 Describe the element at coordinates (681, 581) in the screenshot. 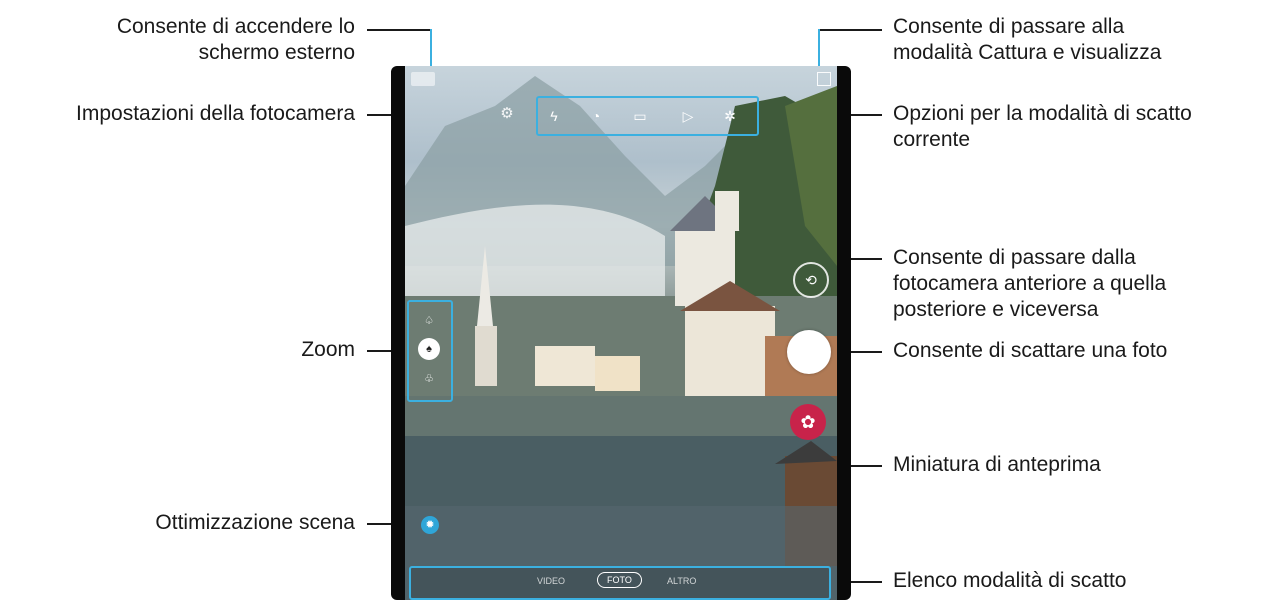

I see `mode-more: ALTRO` at that location.